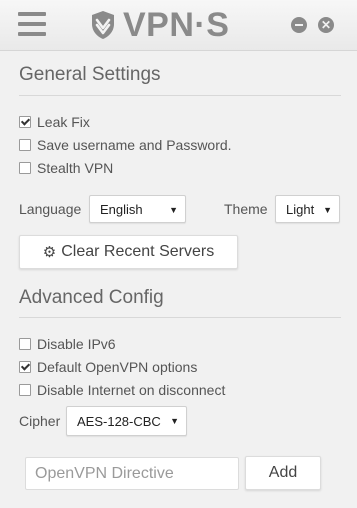 The image size is (357, 508). I want to click on checkbox-label: Disable IPv6, so click(76, 344).